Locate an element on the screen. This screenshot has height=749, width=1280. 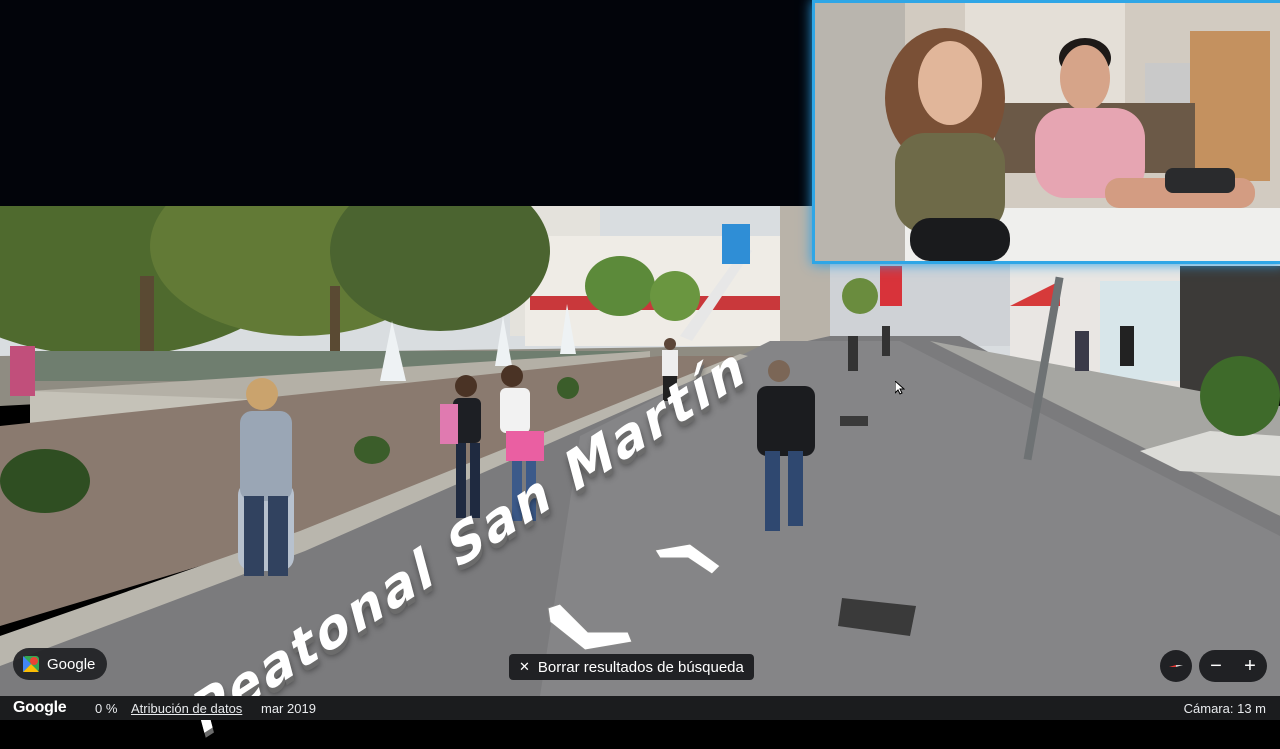
google-app-label: Google is located at coordinates (71, 664).